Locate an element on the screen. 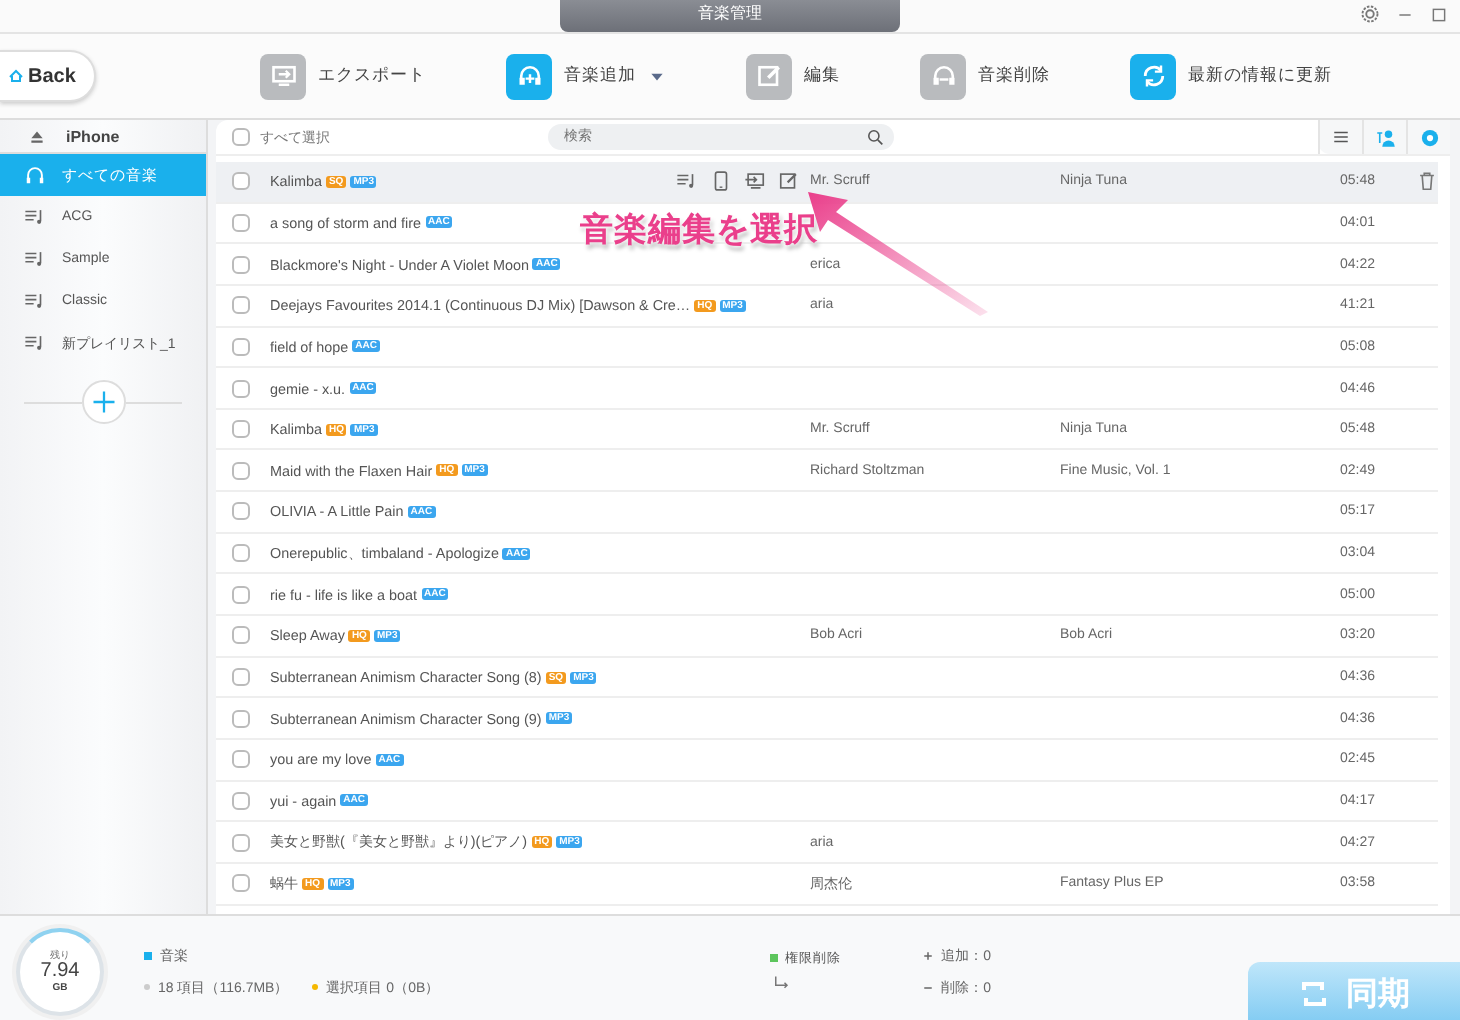 The width and height of the screenshot is (1460, 1020). return-arrow-icon is located at coordinates (781, 983).